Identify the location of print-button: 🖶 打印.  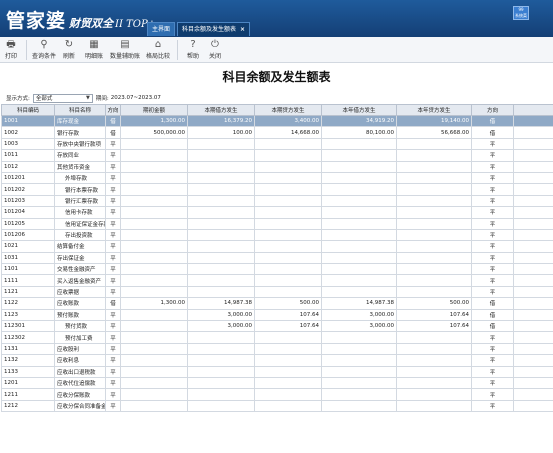
(11, 49).